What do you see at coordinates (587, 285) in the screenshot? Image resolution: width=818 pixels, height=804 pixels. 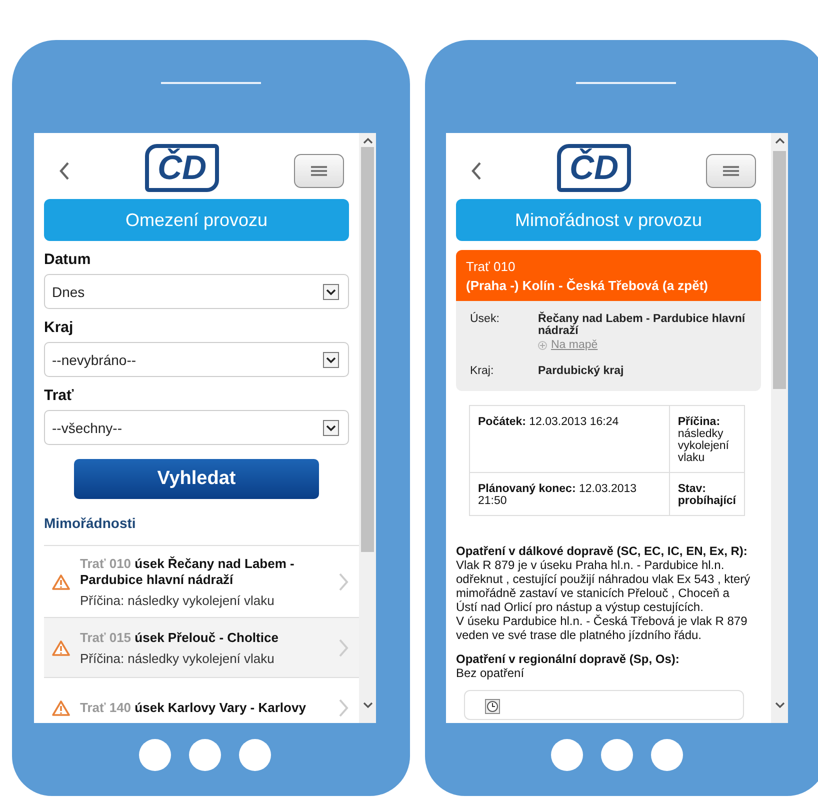 I see `line-name: (Praha -) Kolín - Česká Třebová (a zpět)` at bounding box center [587, 285].